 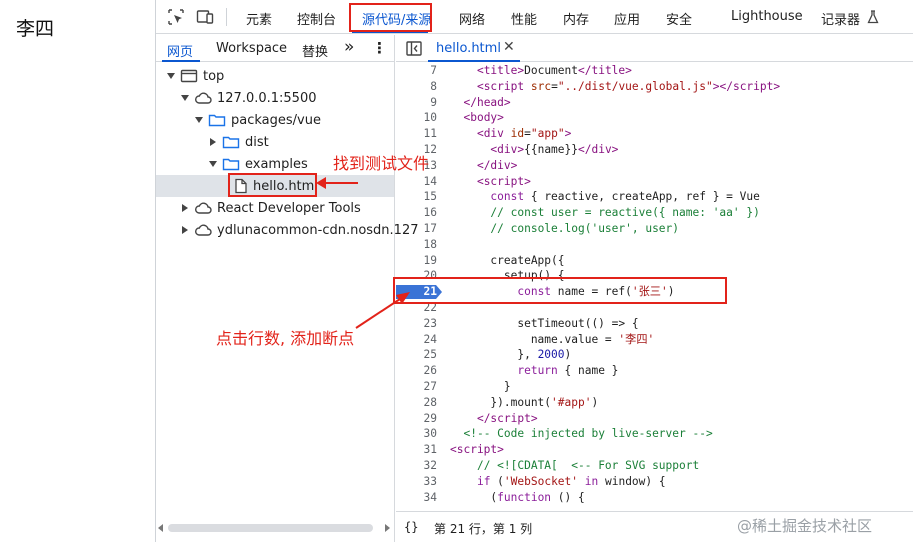 I want to click on annotation-arrow-up, so click(x=382, y=310).